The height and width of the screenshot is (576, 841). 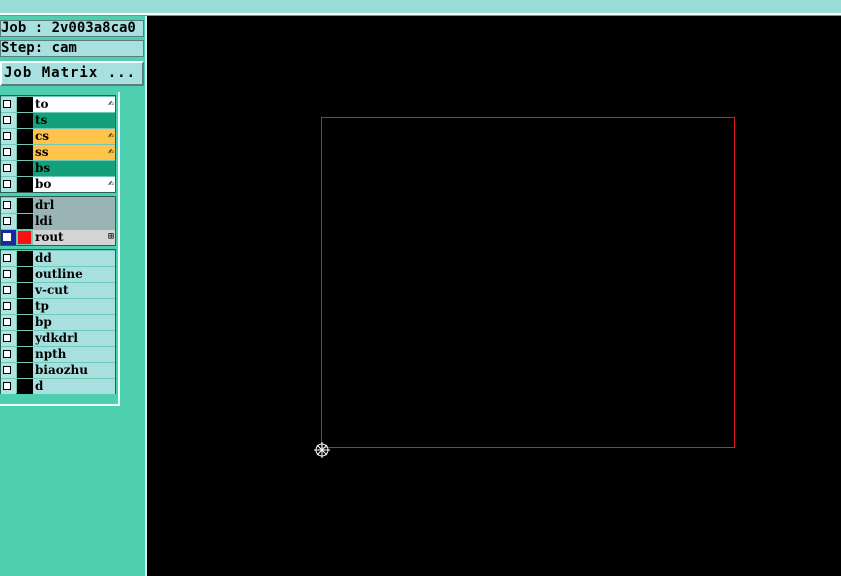 I want to click on layer-edit-icon: ✍, so click(x=110, y=103).